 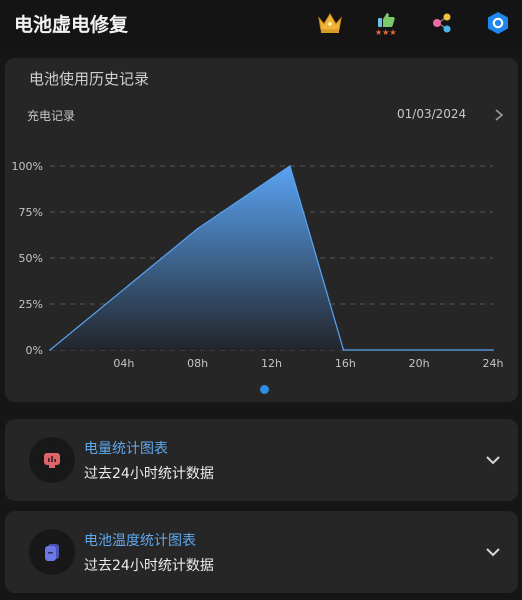 I want to click on temperature-stat-icon, so click(x=52, y=552).